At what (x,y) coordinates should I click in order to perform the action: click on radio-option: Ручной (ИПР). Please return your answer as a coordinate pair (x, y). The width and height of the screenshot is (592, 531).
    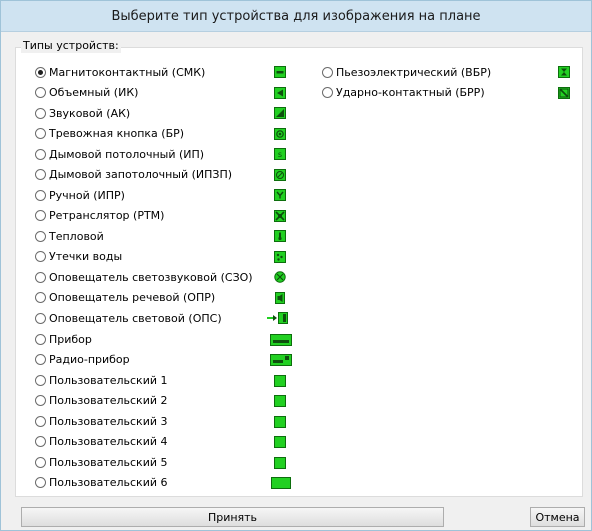
    Looking at the image, I should click on (80, 195).